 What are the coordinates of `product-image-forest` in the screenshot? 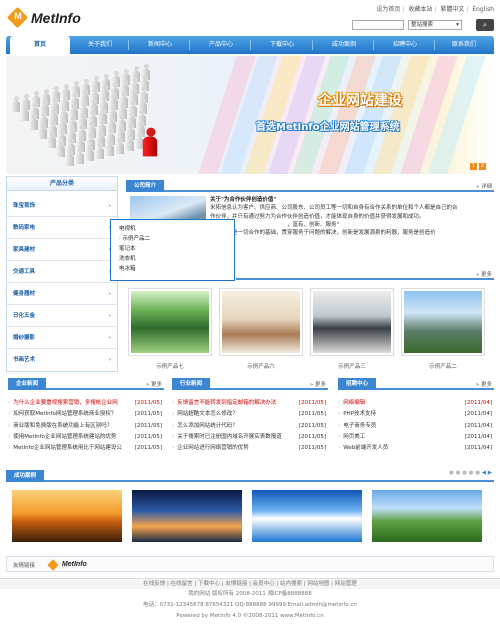 It's located at (170, 322).